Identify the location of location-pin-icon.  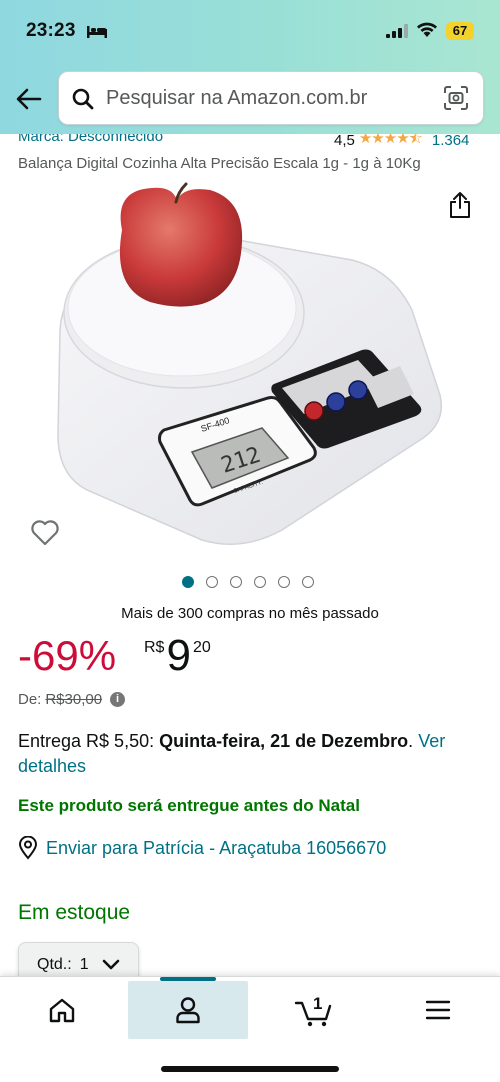
(28, 848).